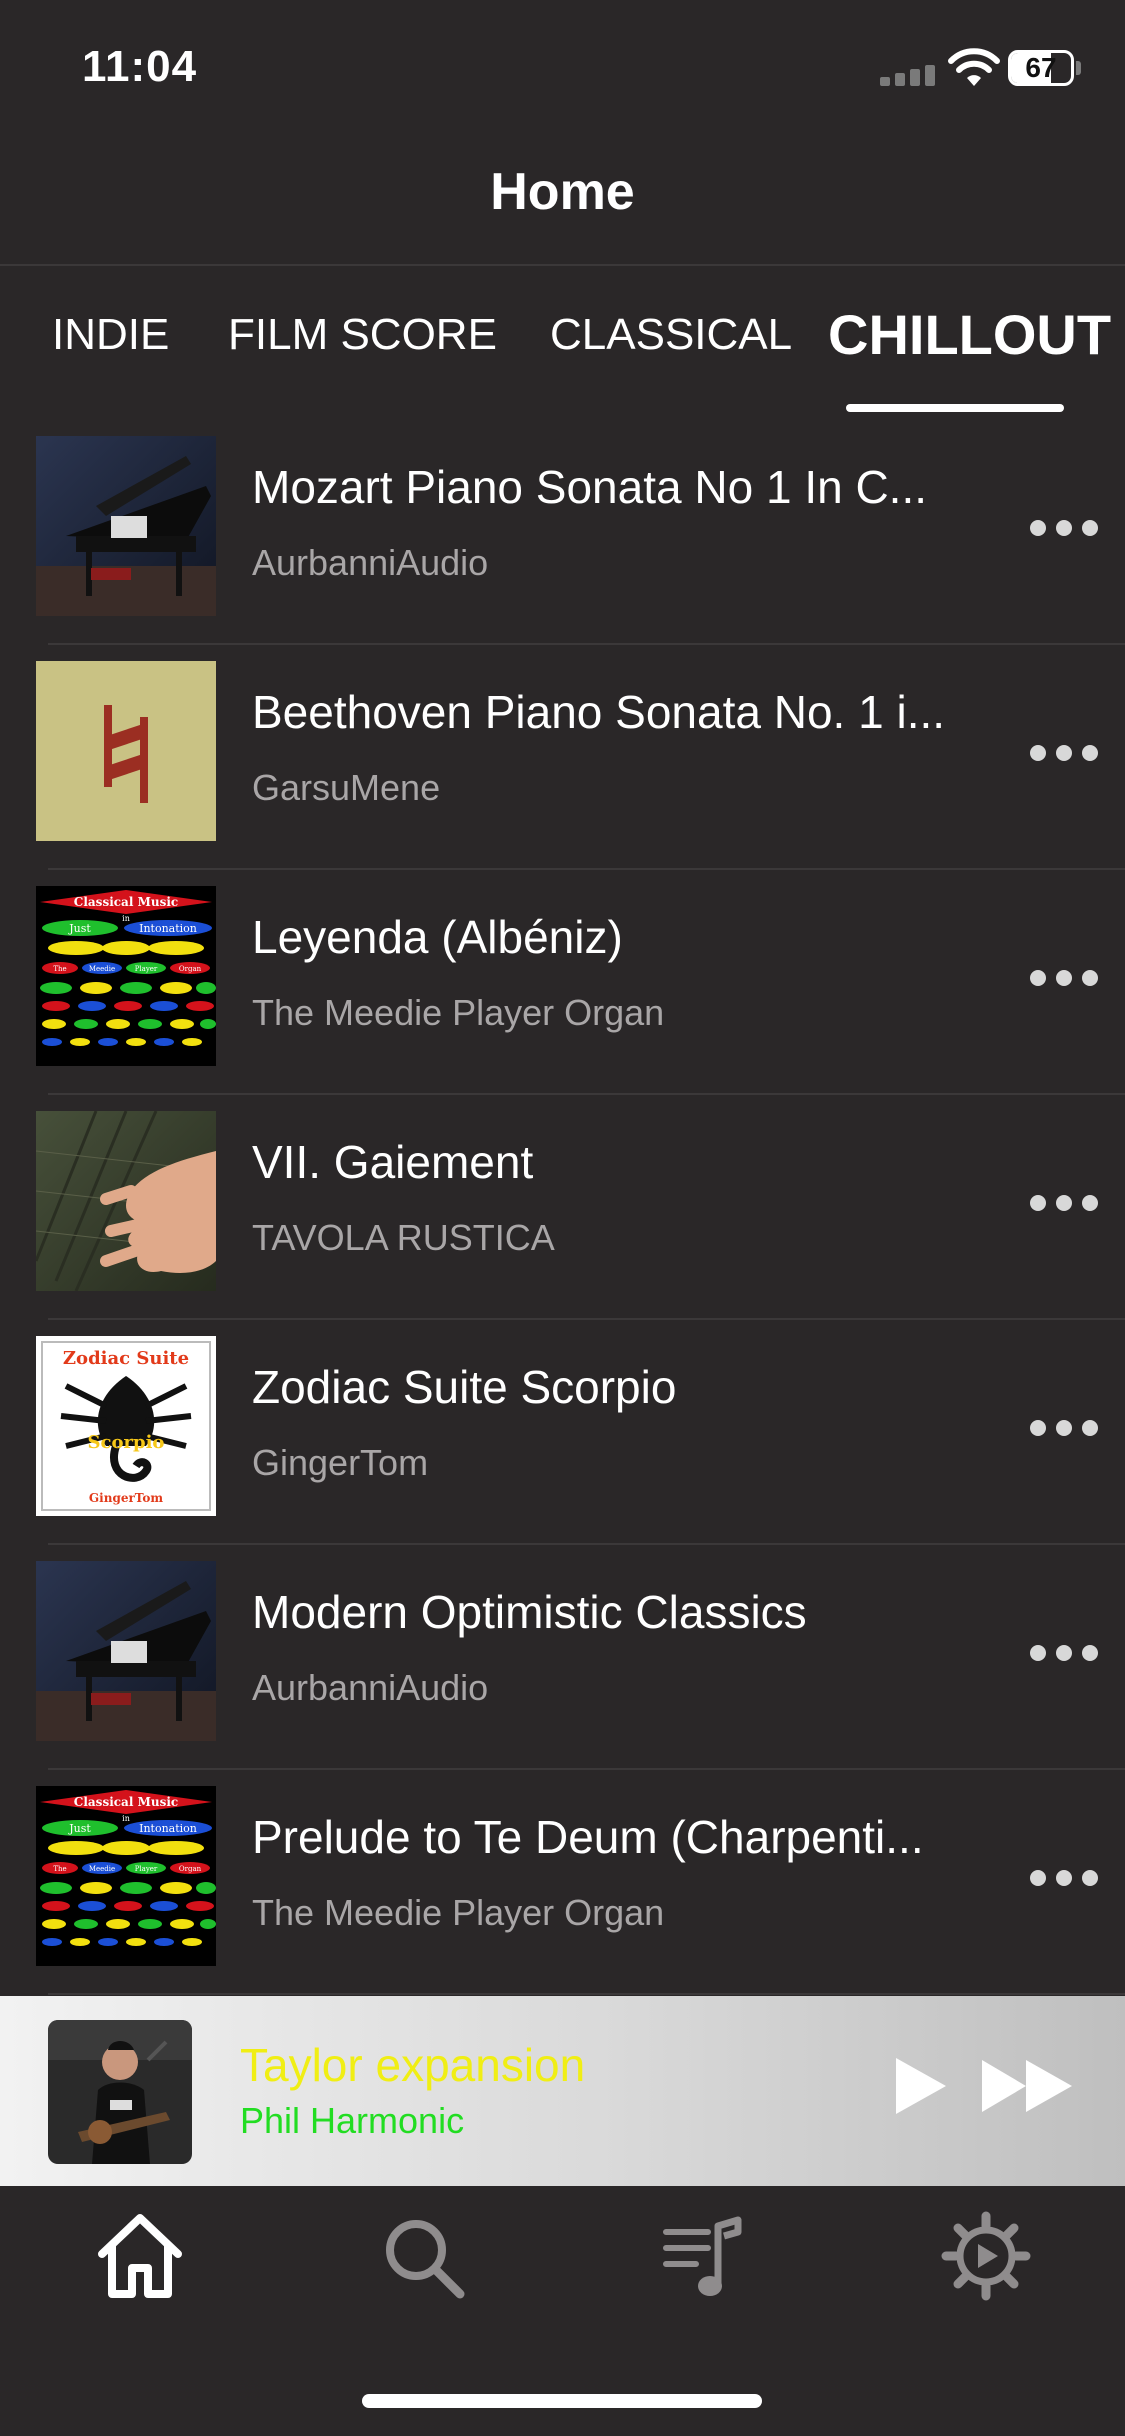 Image resolution: width=1125 pixels, height=2436 pixels. Describe the element at coordinates (126, 1498) in the screenshot. I see `art-text-gingertom: GingerTom` at that location.